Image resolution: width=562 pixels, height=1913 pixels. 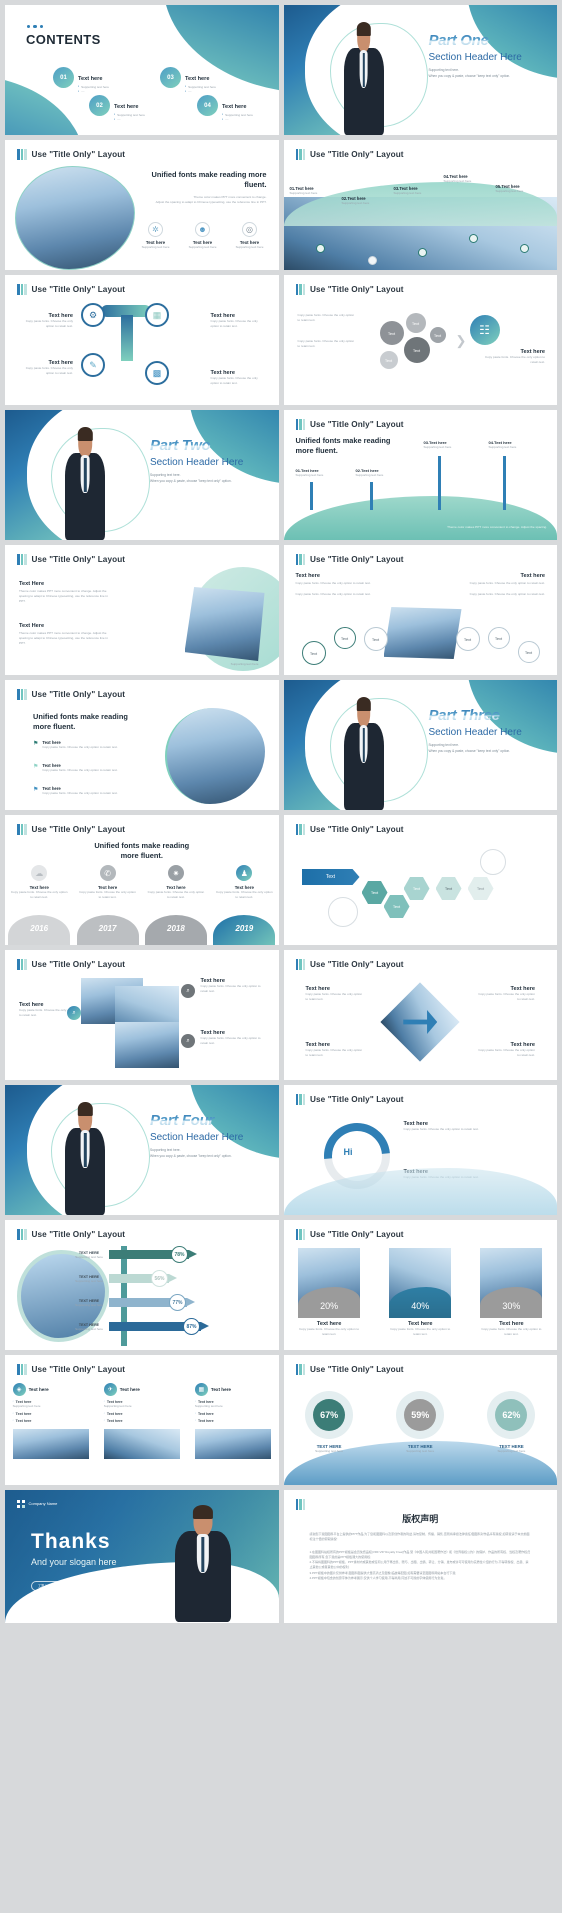 What do you see at coordinates (420, 191) in the screenshot?
I see `step-3: 03.Text here Supporting text here` at bounding box center [420, 191].